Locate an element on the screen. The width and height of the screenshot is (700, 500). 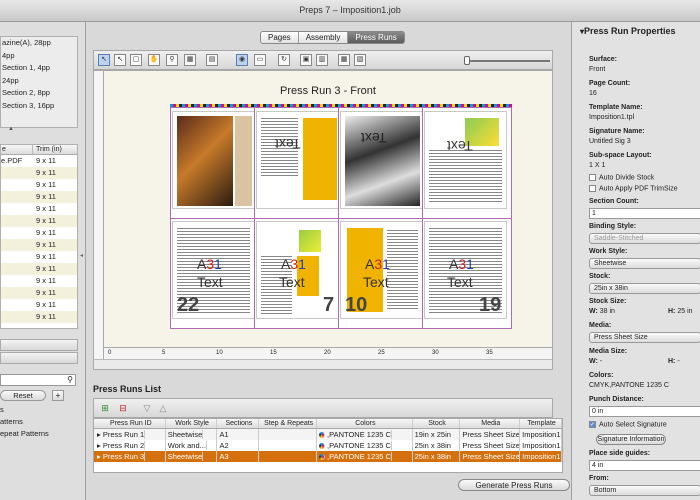
layout-icon: ▤ is located at coordinates (212, 60).